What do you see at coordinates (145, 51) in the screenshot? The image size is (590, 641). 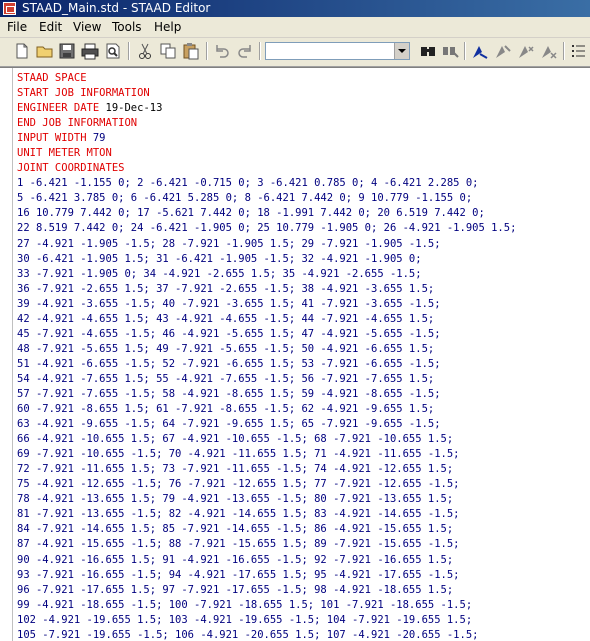 I see `cut-icon` at bounding box center [145, 51].